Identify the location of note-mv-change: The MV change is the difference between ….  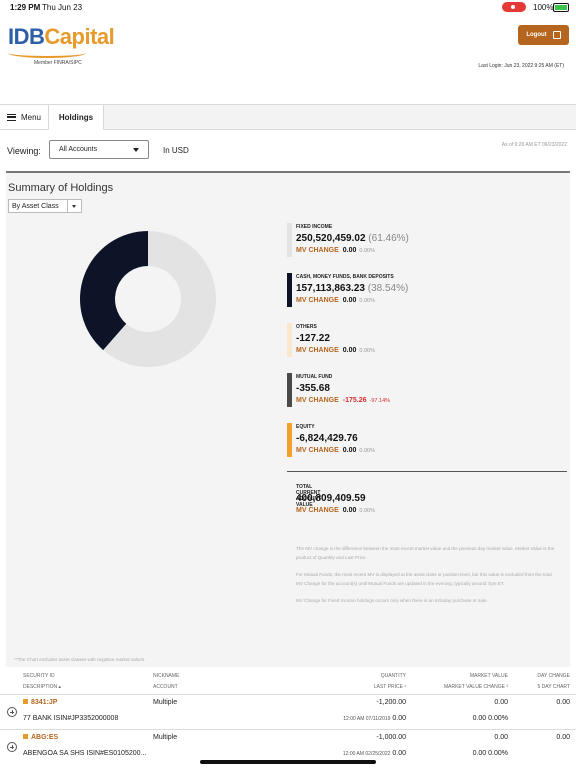
(425, 553).